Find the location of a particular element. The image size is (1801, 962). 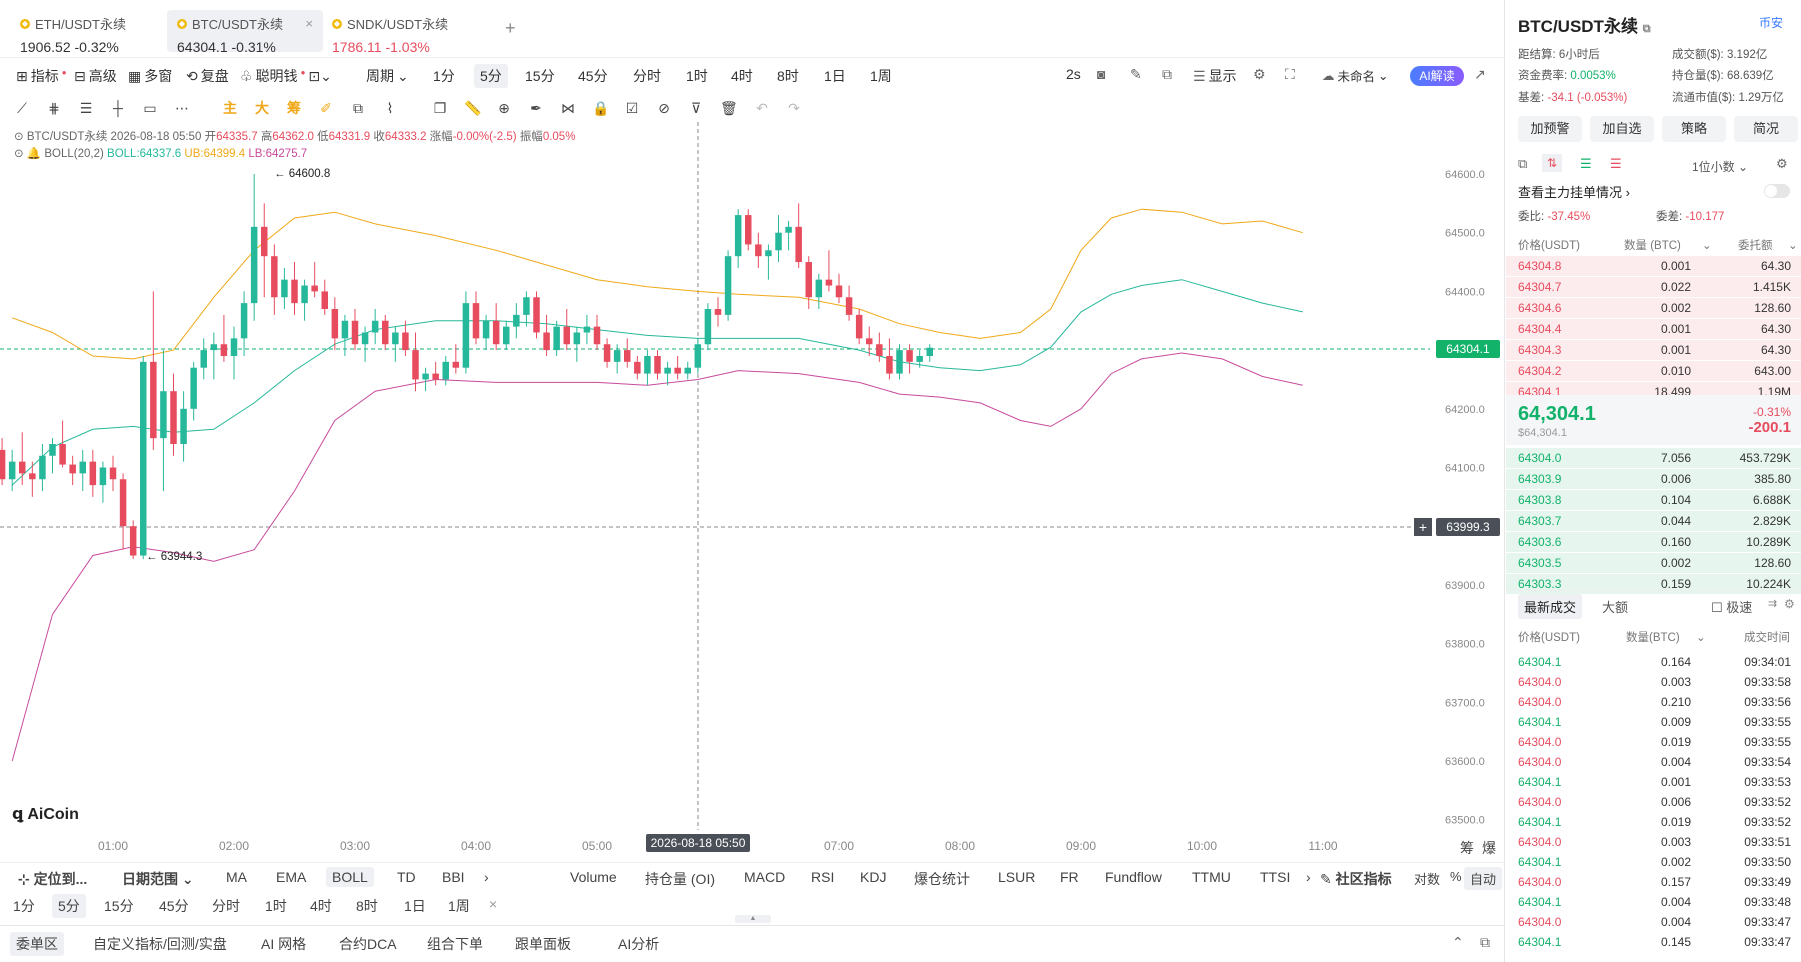

liquidation-button: 爆 is located at coordinates (1489, 848).